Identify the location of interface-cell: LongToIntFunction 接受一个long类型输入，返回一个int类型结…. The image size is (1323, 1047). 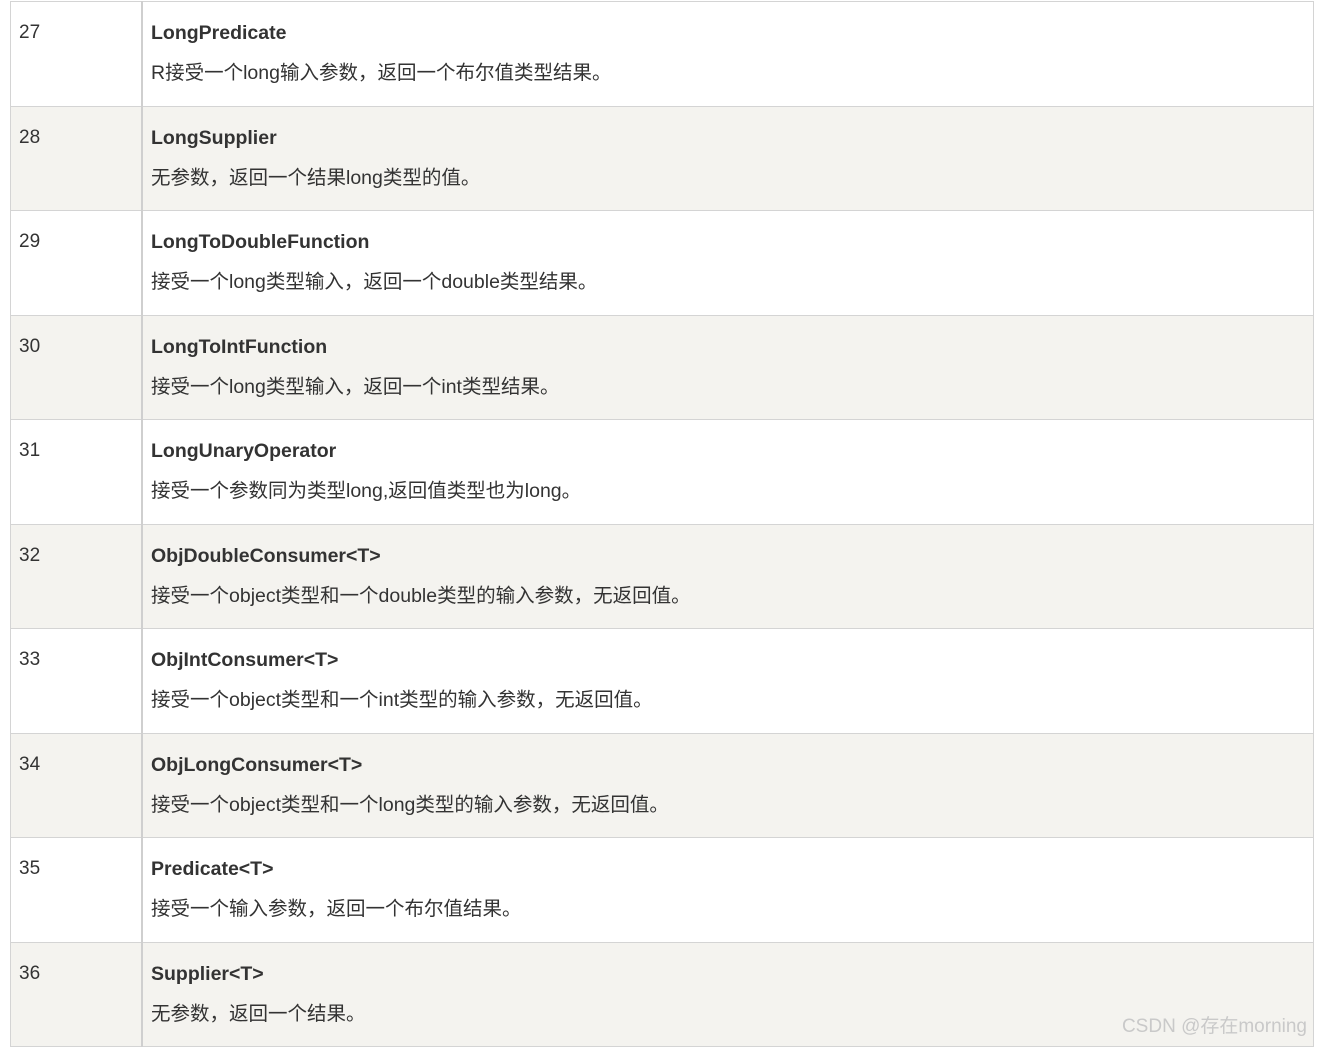
(727, 367).